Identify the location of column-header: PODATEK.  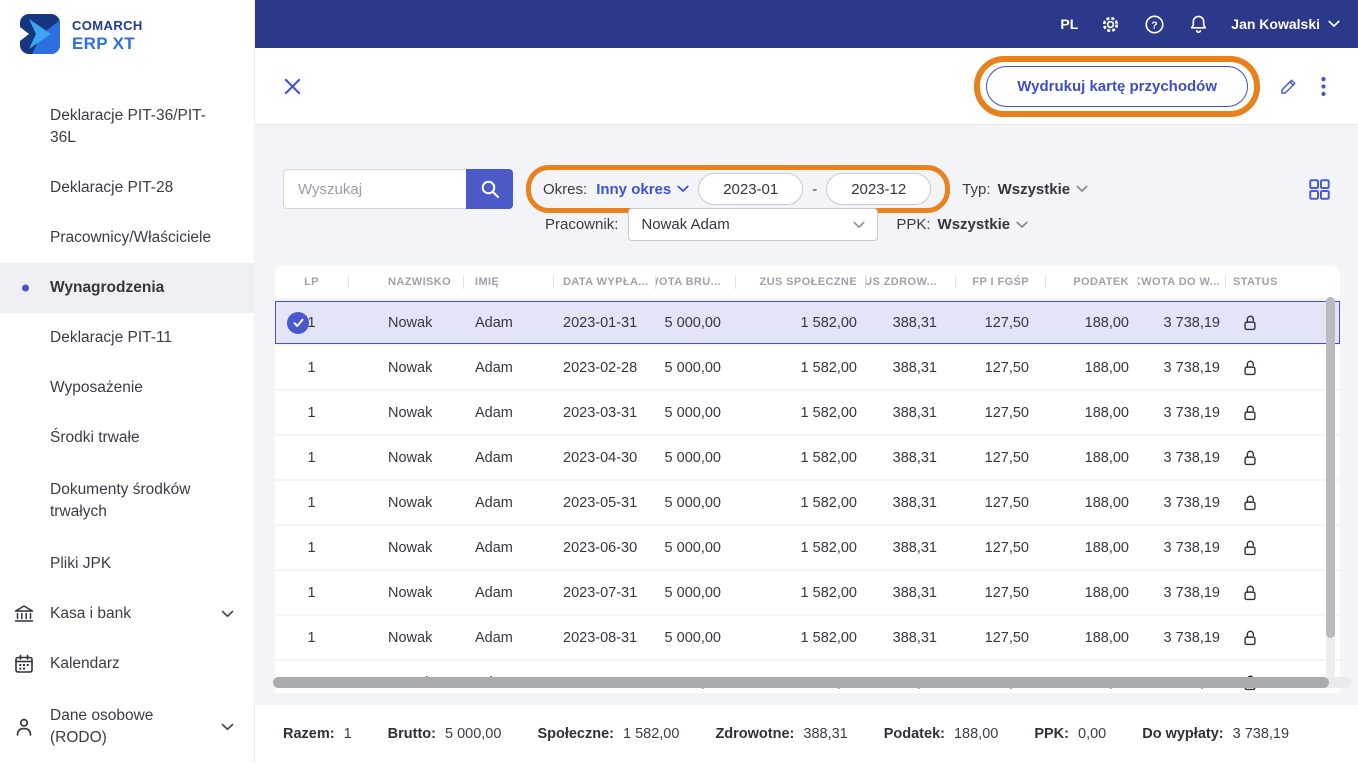
(1091, 282).